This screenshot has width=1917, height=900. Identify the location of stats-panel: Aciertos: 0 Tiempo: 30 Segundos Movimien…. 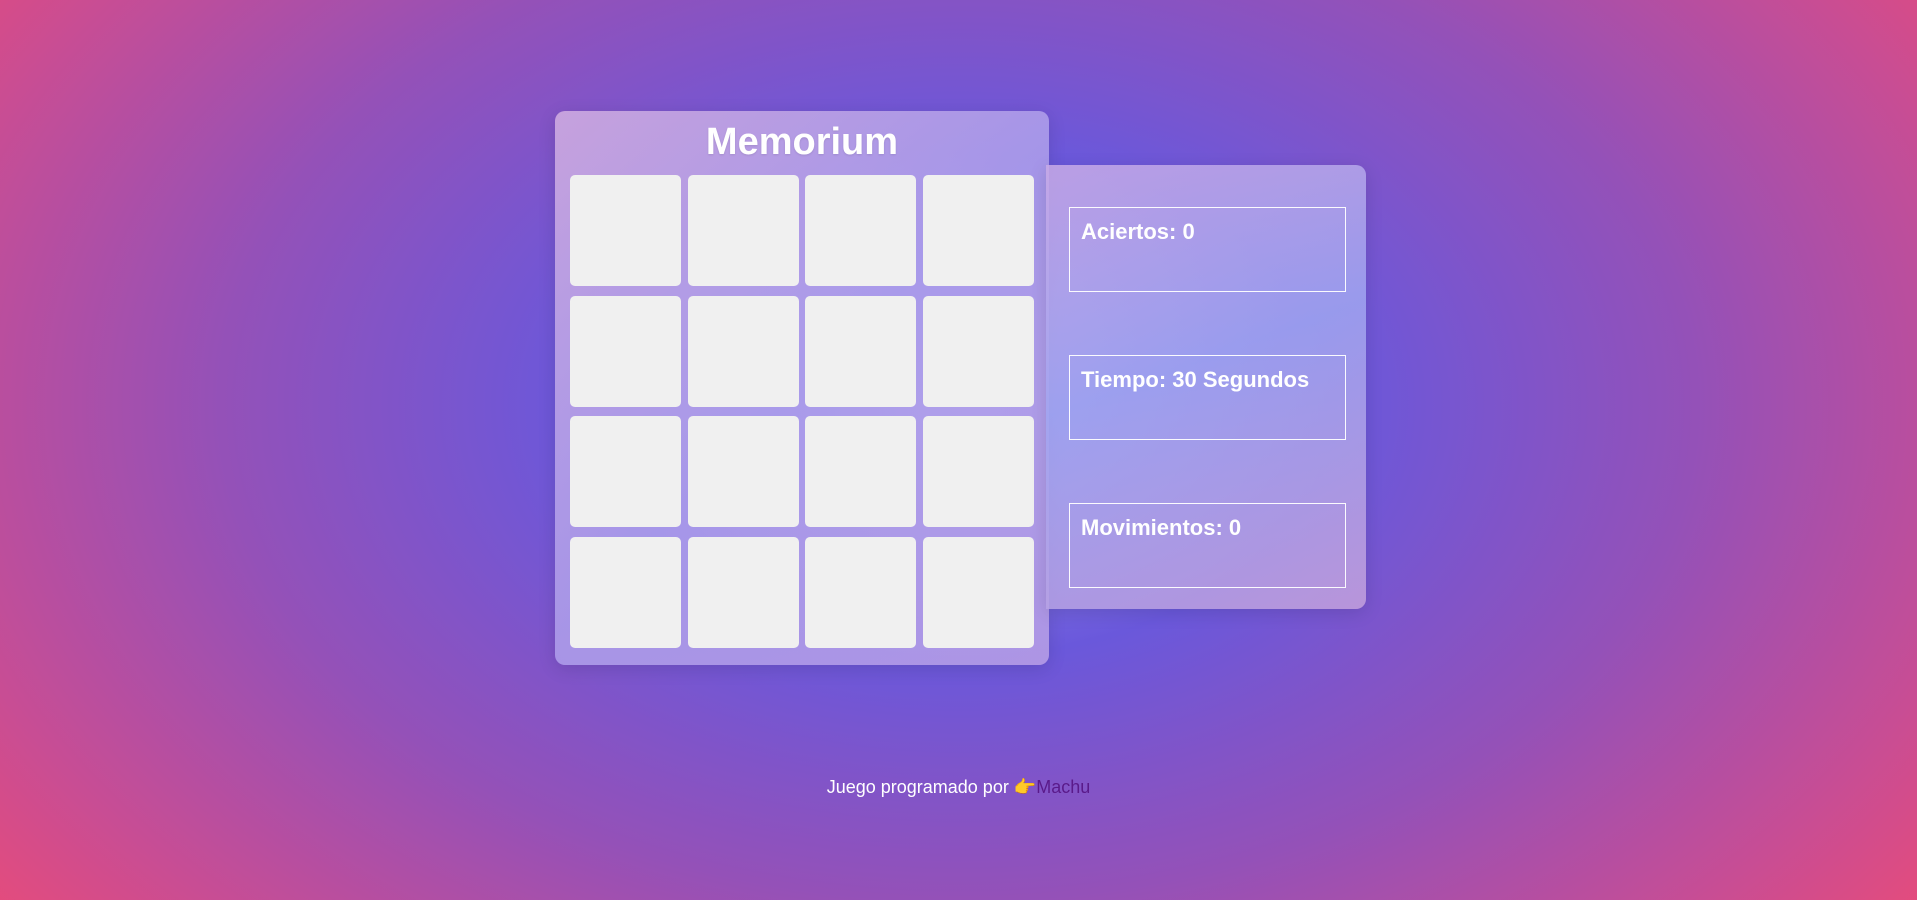
(1206, 387).